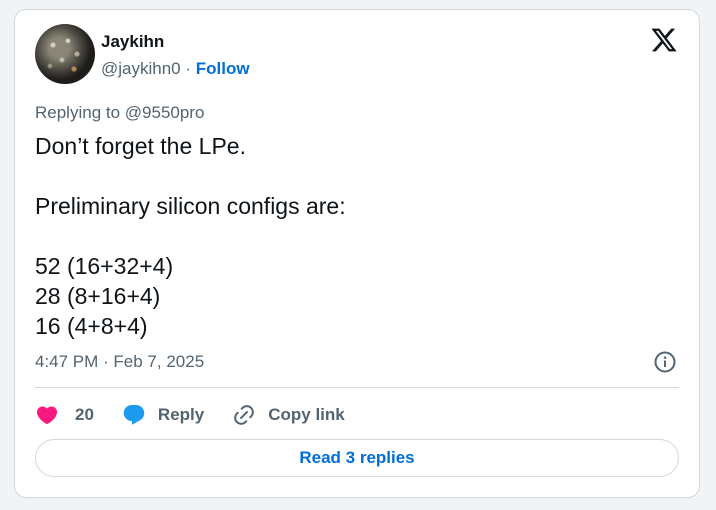 The width and height of the screenshot is (716, 510). I want to click on action-bar: 20 Reply Copy link, so click(190, 415).